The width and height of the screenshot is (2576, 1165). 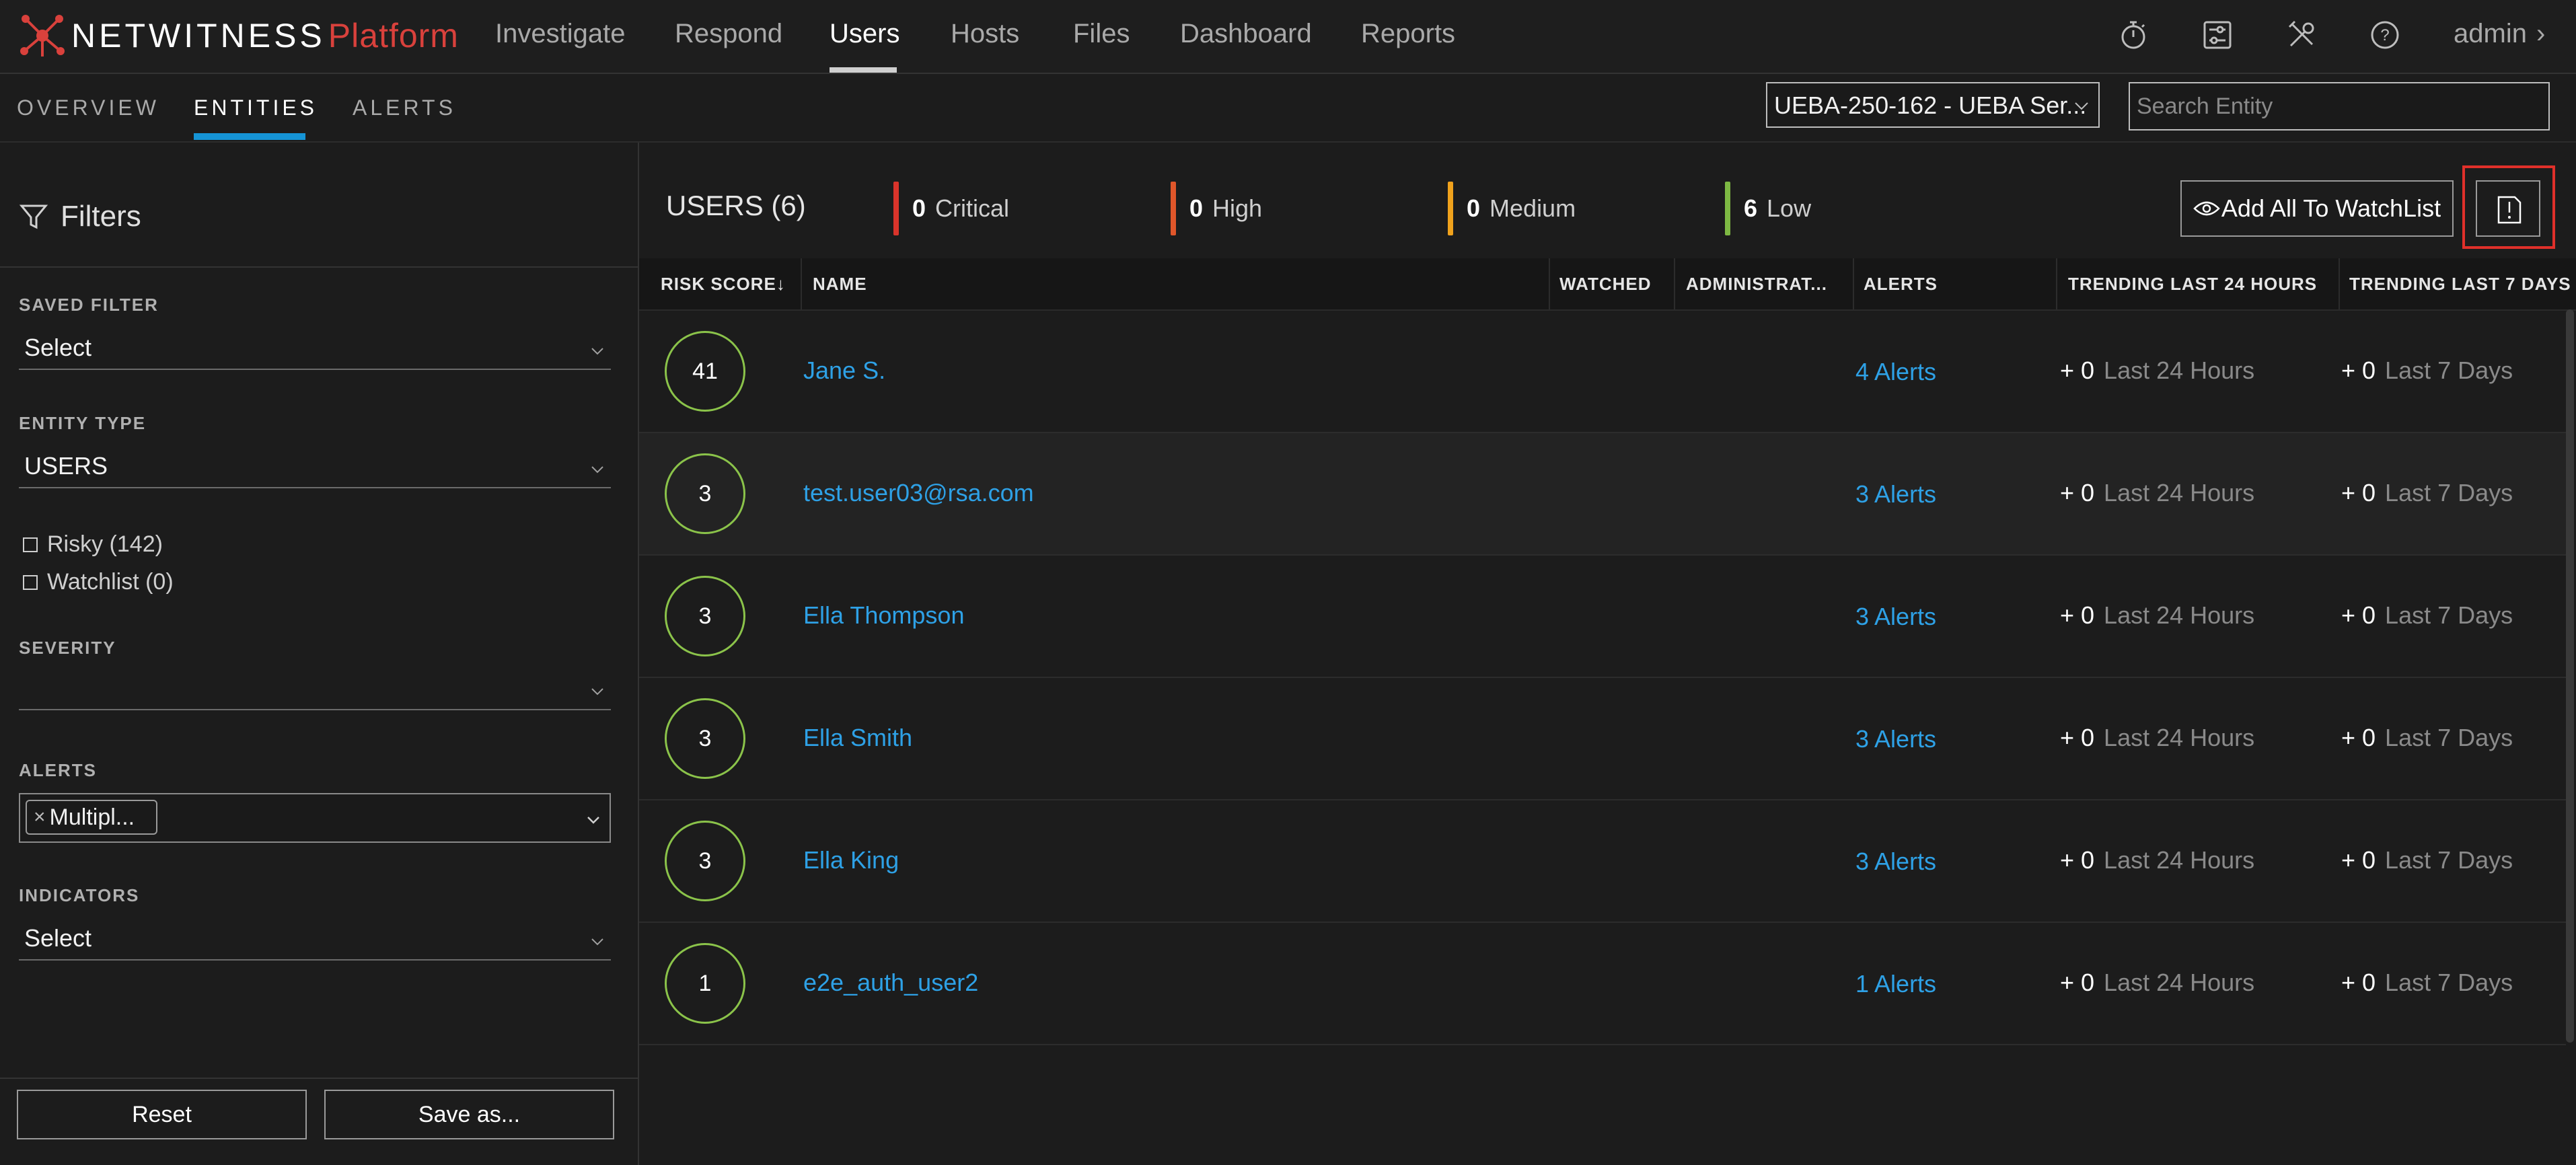 I want to click on entity-name-link: test.user03@rsa.com, so click(x=918, y=493).